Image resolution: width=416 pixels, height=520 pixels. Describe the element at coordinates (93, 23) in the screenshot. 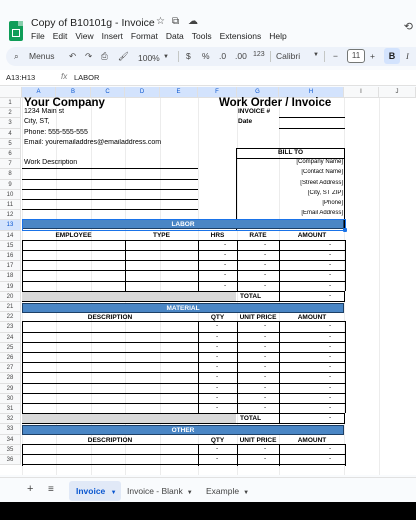

I see `document-title: Copy of B10101g - Invoice` at that location.